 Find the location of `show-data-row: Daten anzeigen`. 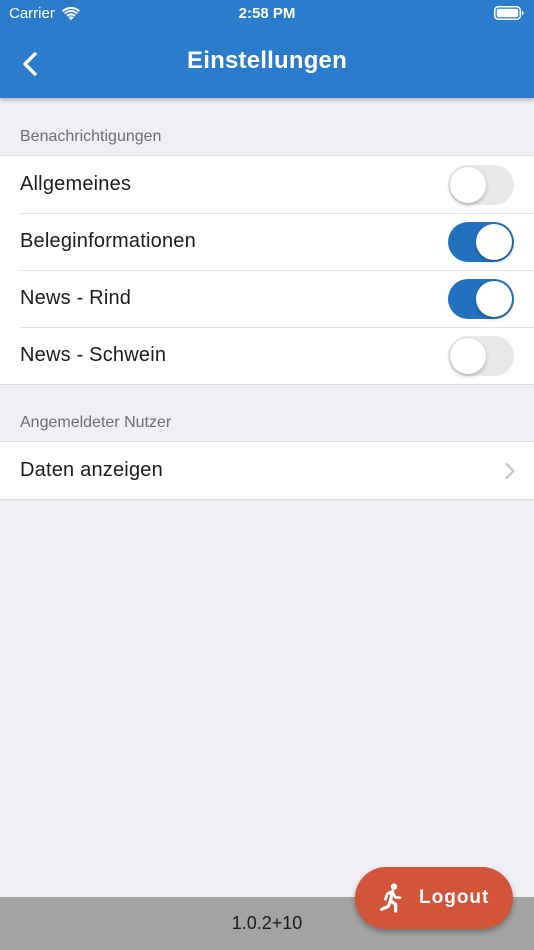

show-data-row: Daten anzeigen is located at coordinates (267, 470).